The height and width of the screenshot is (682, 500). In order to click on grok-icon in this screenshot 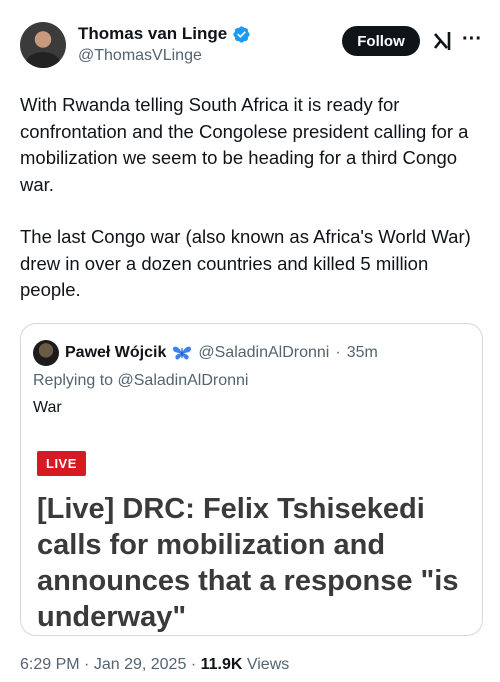, I will do `click(442, 41)`.